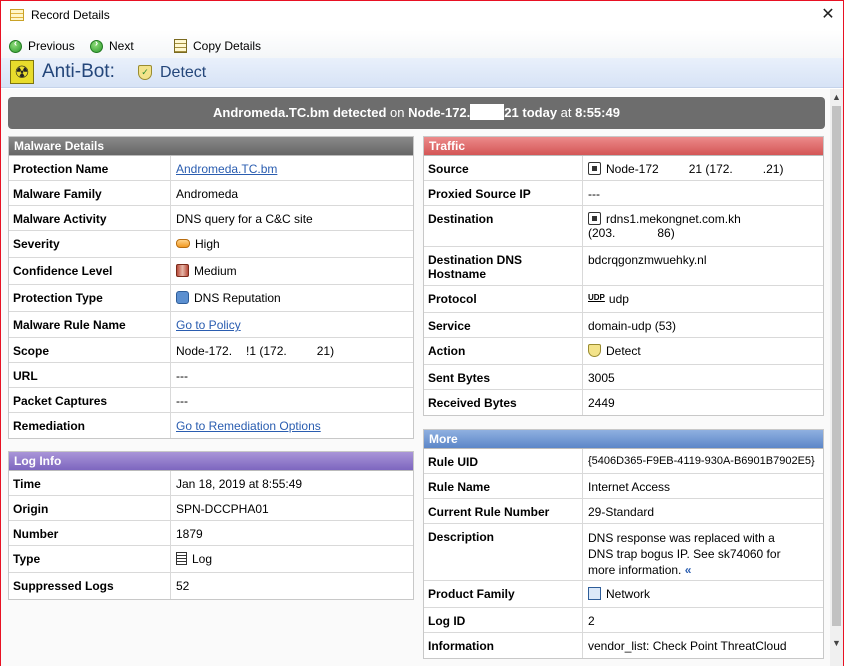  What do you see at coordinates (96, 45) in the screenshot?
I see `arrow-right-icon: ›` at bounding box center [96, 45].